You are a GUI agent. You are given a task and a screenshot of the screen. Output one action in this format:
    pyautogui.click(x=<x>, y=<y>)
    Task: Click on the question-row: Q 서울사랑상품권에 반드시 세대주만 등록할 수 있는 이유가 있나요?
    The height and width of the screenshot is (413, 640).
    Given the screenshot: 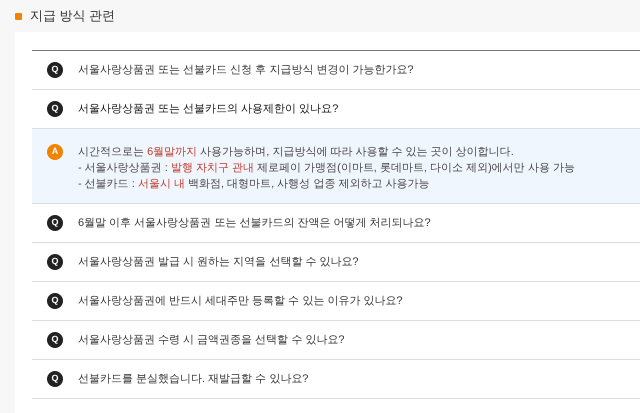 What is the action you would take?
    pyautogui.click(x=336, y=301)
    